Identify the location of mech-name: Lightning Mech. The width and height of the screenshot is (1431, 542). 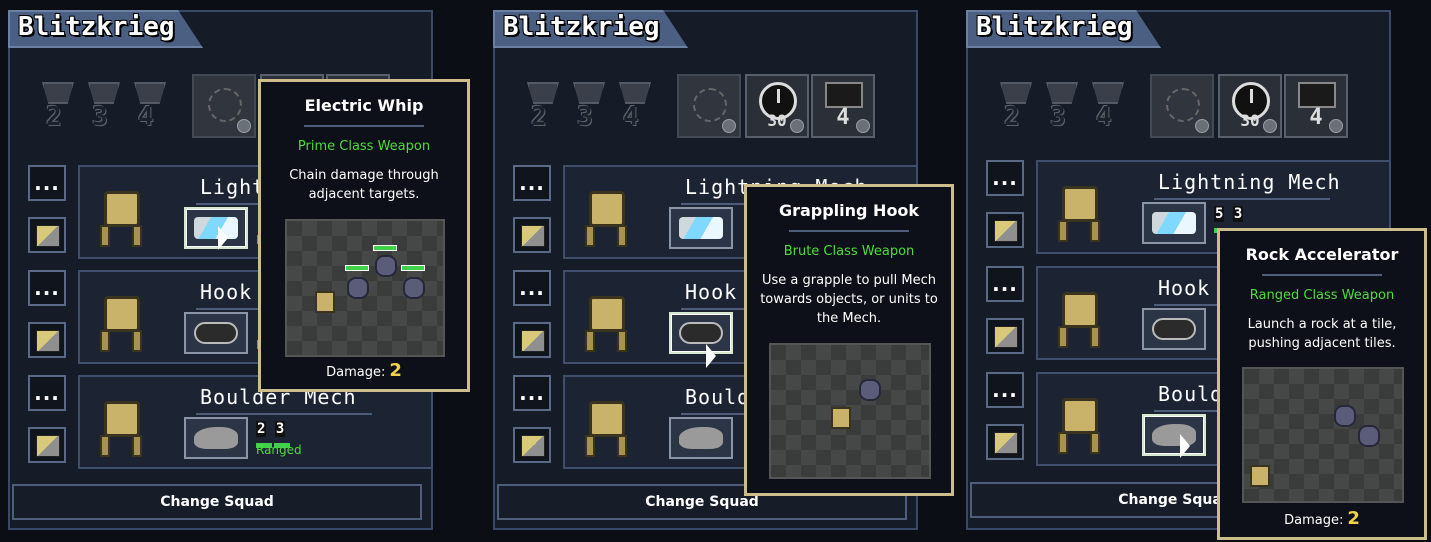
(1249, 182).